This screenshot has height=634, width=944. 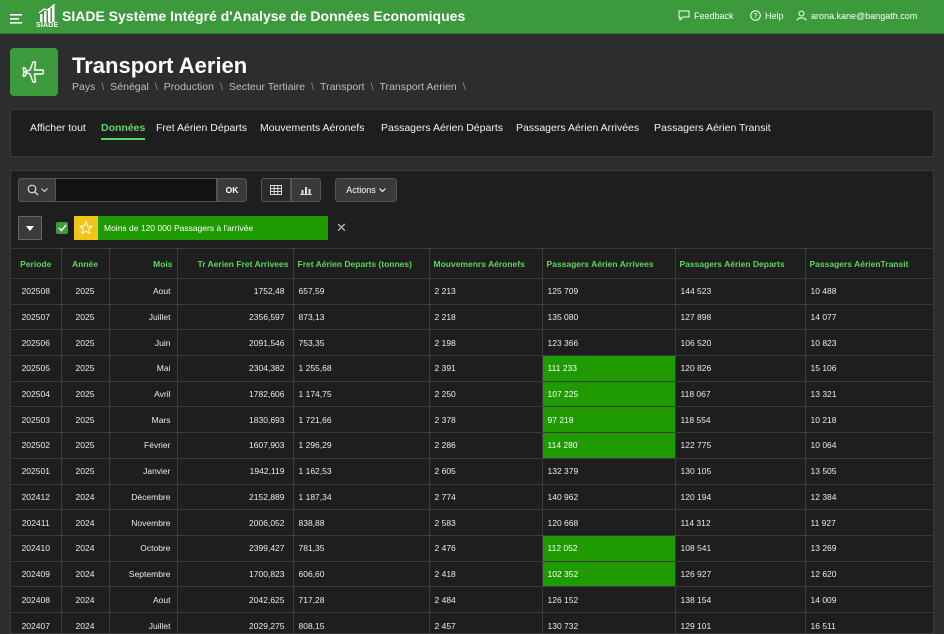 What do you see at coordinates (37, 190) in the screenshot?
I see `search-options-button` at bounding box center [37, 190].